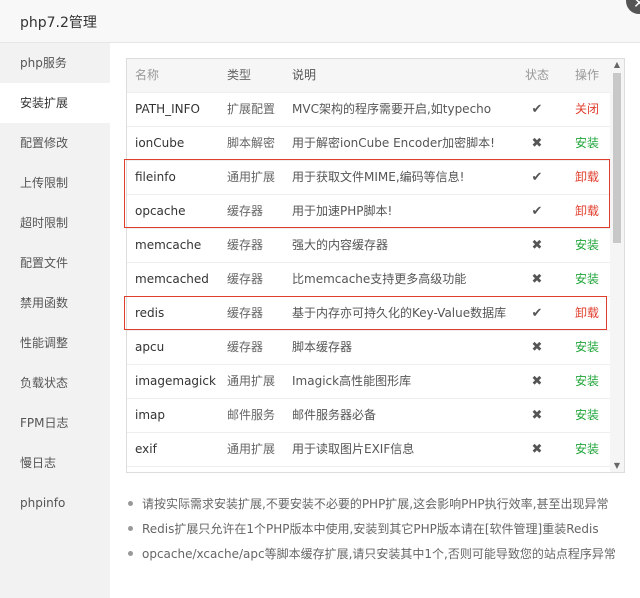  Describe the element at coordinates (251, 415) in the screenshot. I see `ext-type: 邮件服务` at that location.